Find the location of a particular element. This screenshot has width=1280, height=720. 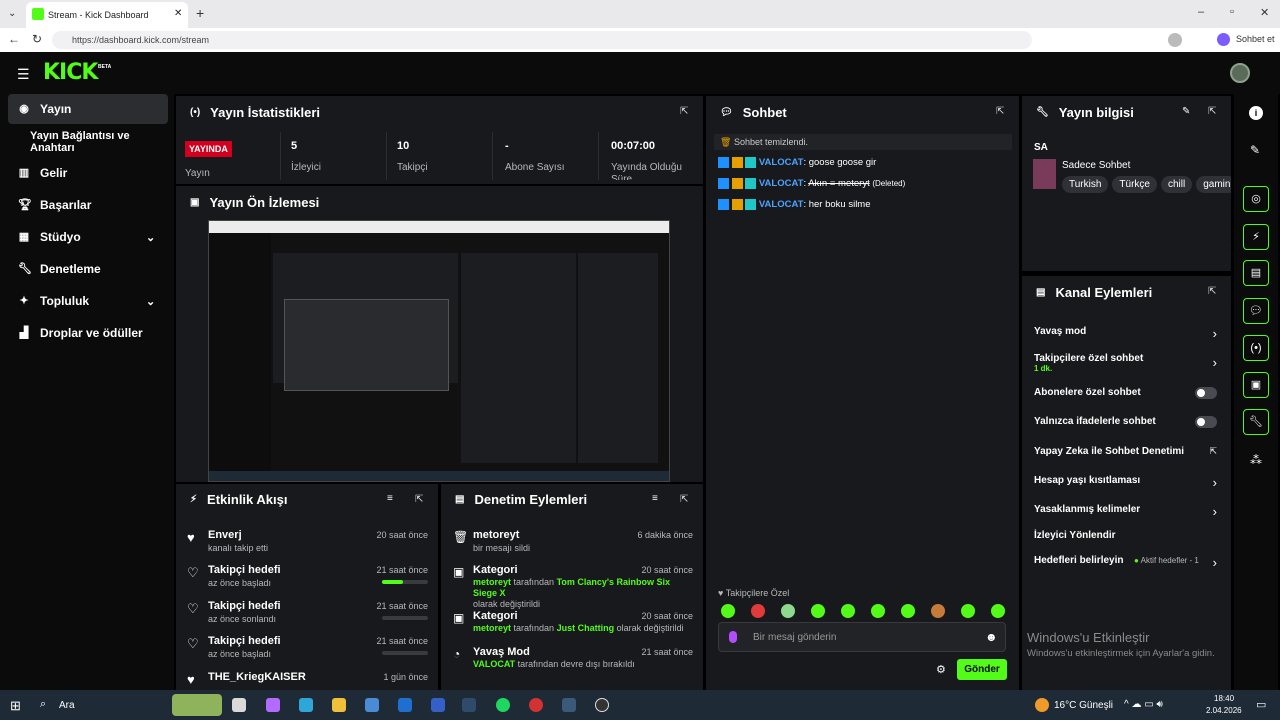

channel-action-banned-words: Yasaklanmış kelimeler › is located at coordinates (1126, 512).